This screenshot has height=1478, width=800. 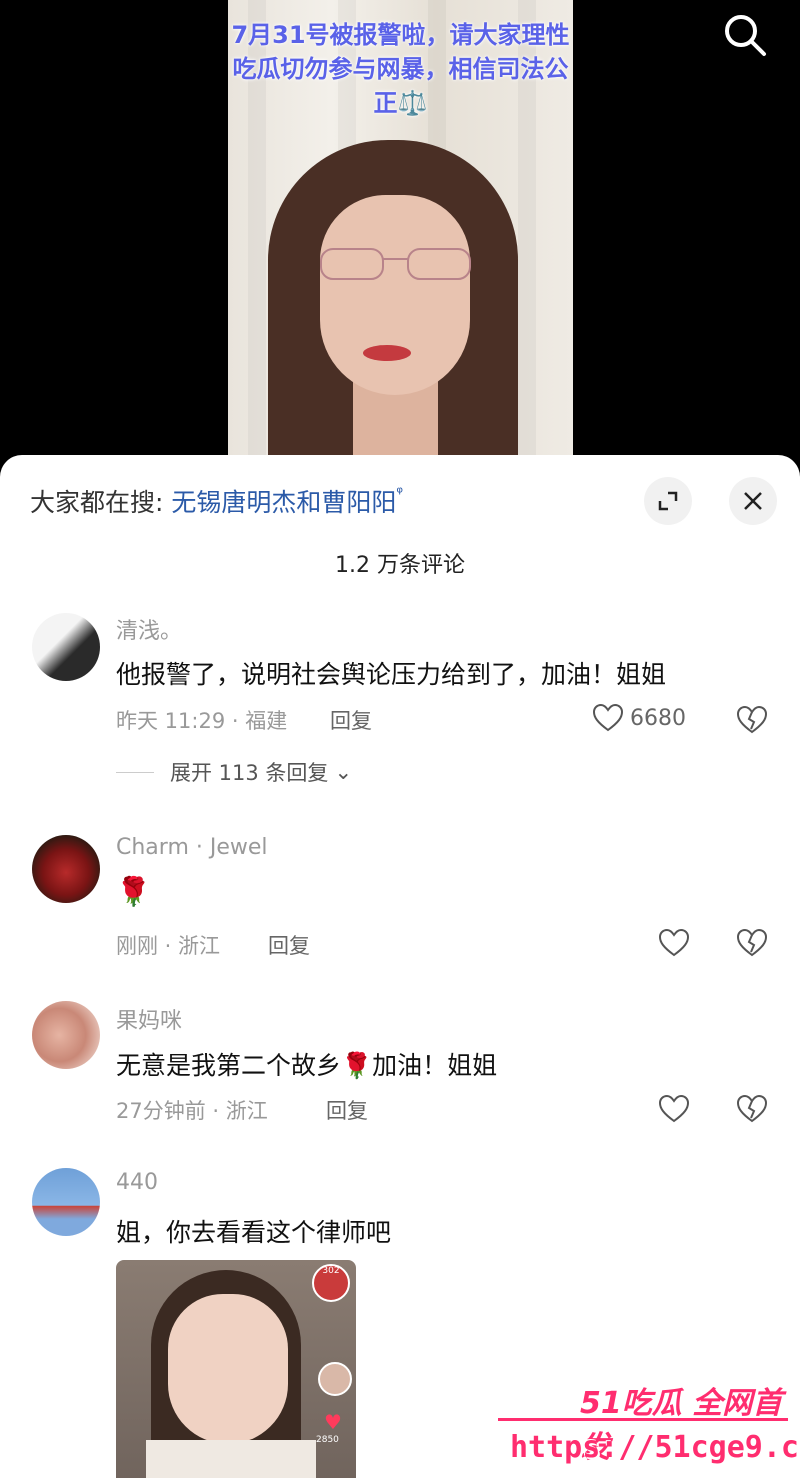 I want to click on close-button, so click(x=753, y=501).